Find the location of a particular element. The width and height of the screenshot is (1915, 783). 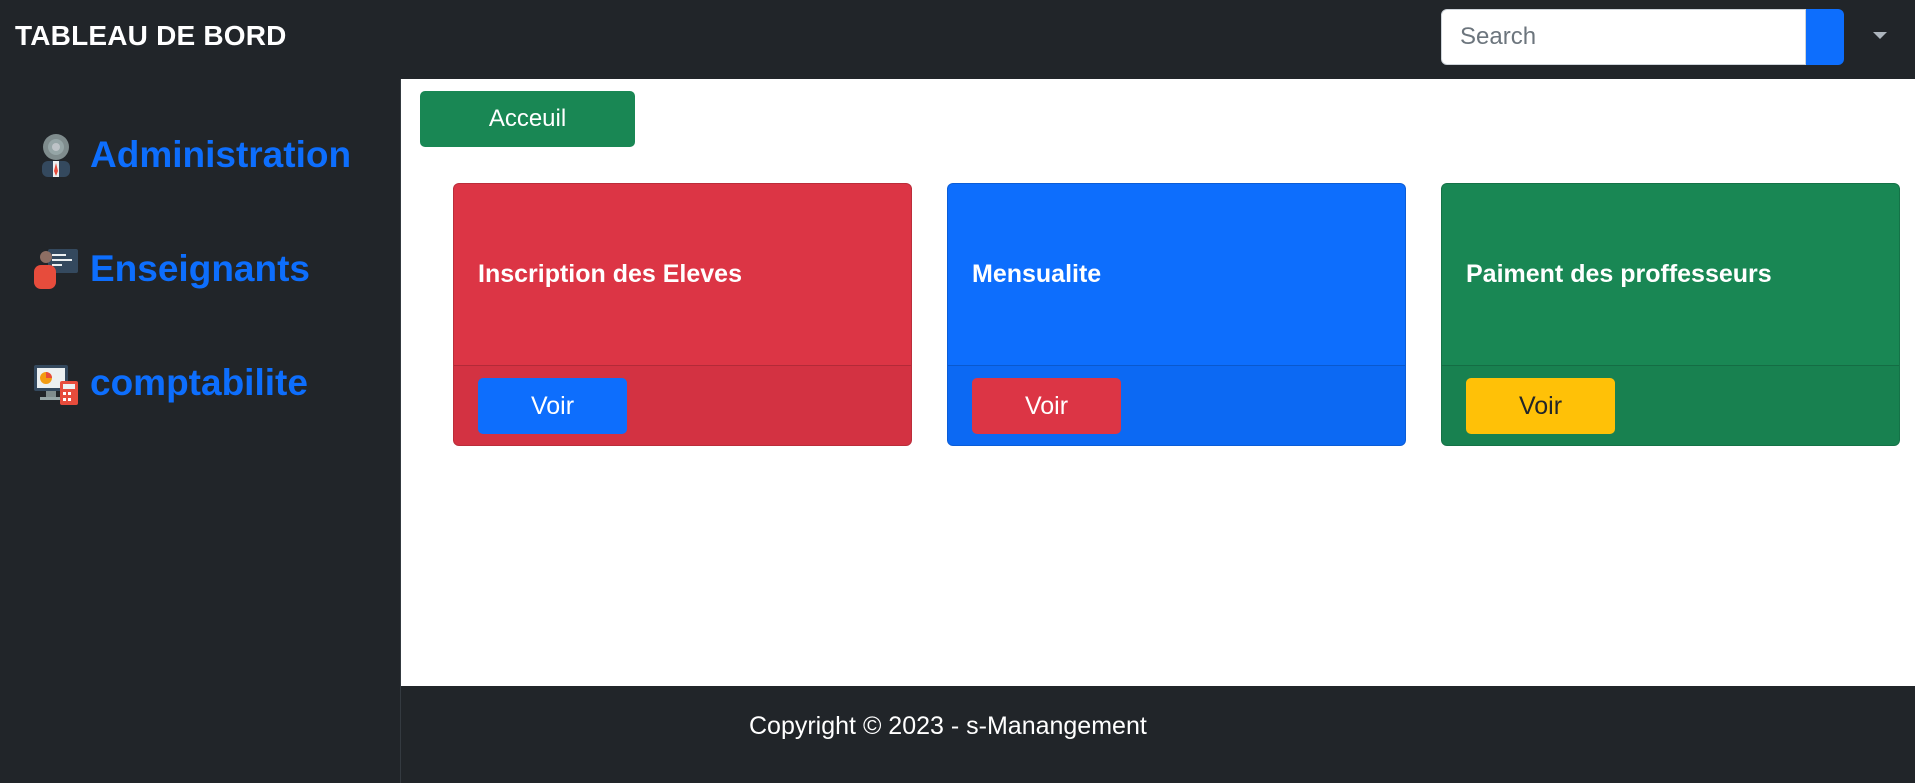

search-group is located at coordinates (1642, 37).